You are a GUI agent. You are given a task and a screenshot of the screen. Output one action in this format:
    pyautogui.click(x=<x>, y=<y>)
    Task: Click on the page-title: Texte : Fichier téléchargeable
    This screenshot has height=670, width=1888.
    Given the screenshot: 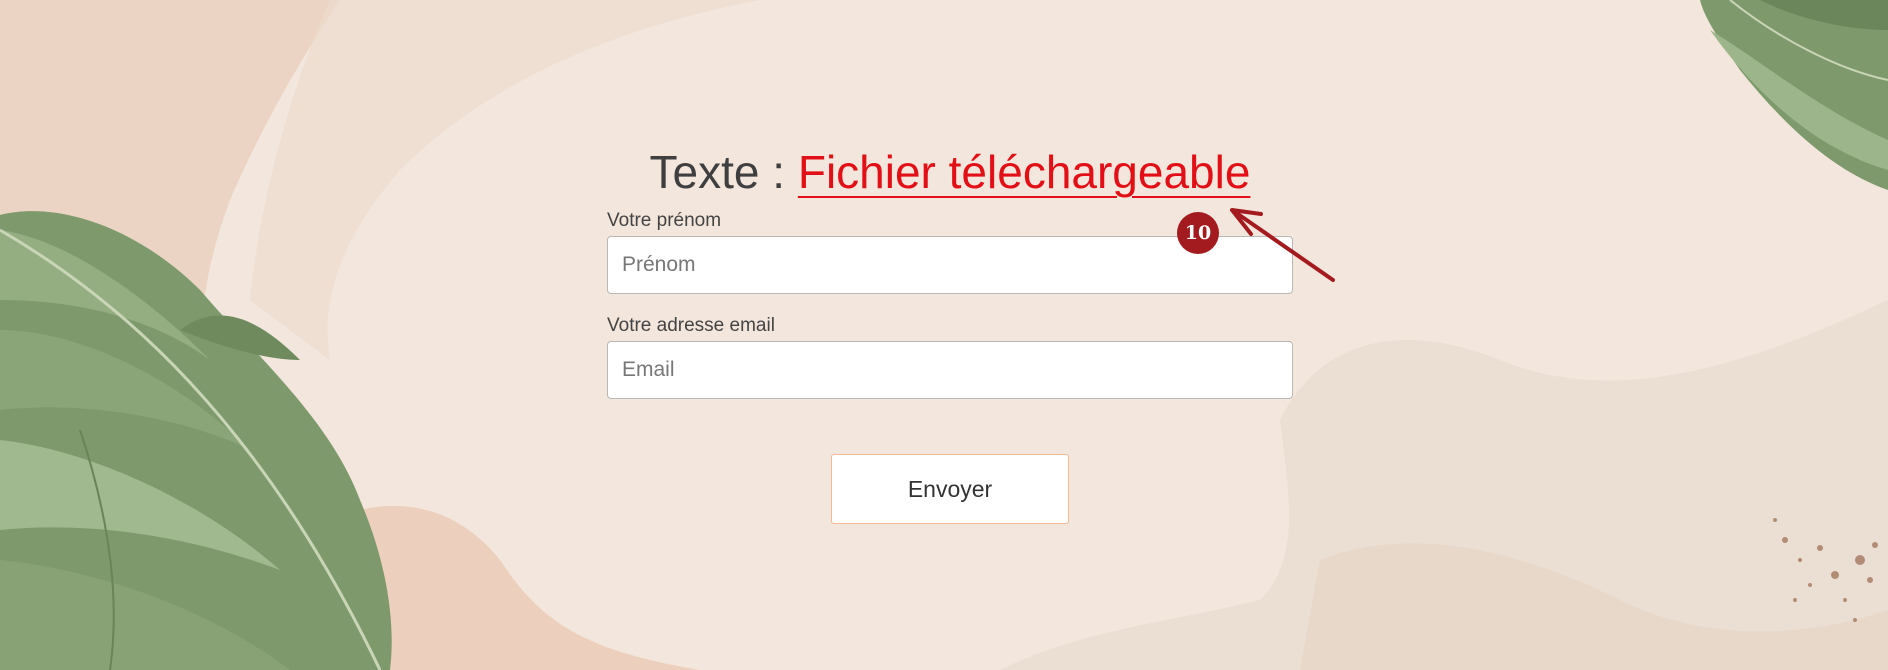 What is the action you would take?
    pyautogui.click(x=944, y=172)
    